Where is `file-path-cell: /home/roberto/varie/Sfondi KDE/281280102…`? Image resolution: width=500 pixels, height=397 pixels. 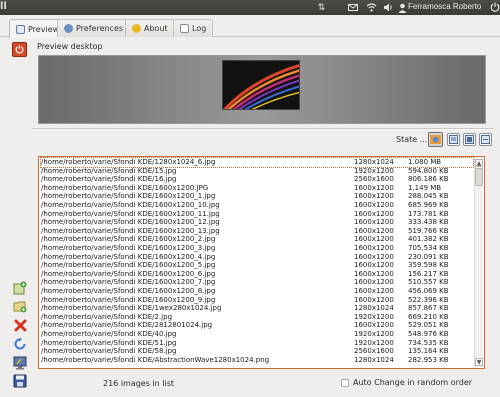
file-path-cell: /home/roberto/varie/Sfondi KDE/281280102… is located at coordinates (127, 325).